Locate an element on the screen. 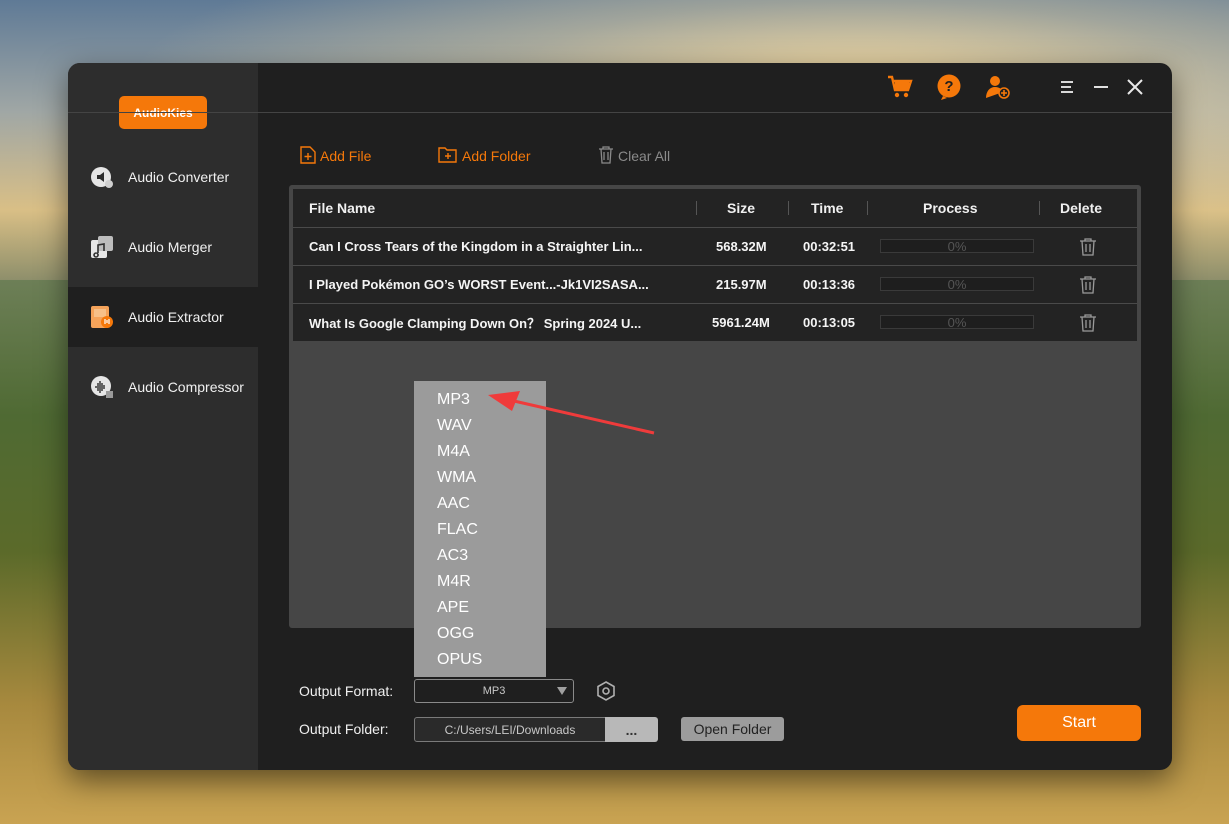 The width and height of the screenshot is (1229, 824). table-header: File Name Size Time Process Delete is located at coordinates (715, 208).